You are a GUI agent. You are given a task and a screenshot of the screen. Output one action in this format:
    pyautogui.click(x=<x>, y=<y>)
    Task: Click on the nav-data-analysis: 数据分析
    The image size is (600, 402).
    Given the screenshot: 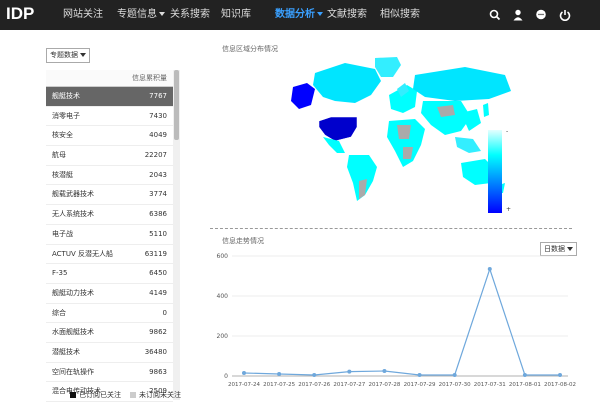 What is the action you would take?
    pyautogui.click(x=299, y=15)
    